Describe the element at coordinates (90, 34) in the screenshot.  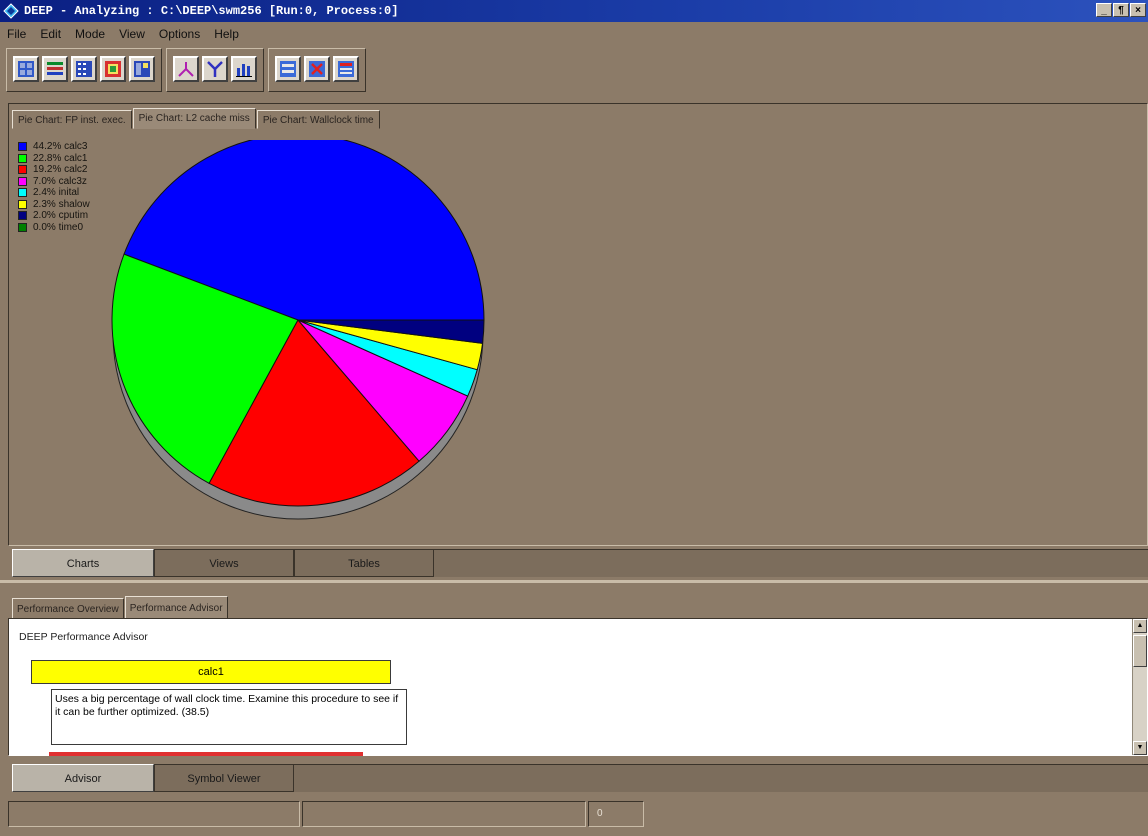
I see `menu-mode: Mode` at that location.